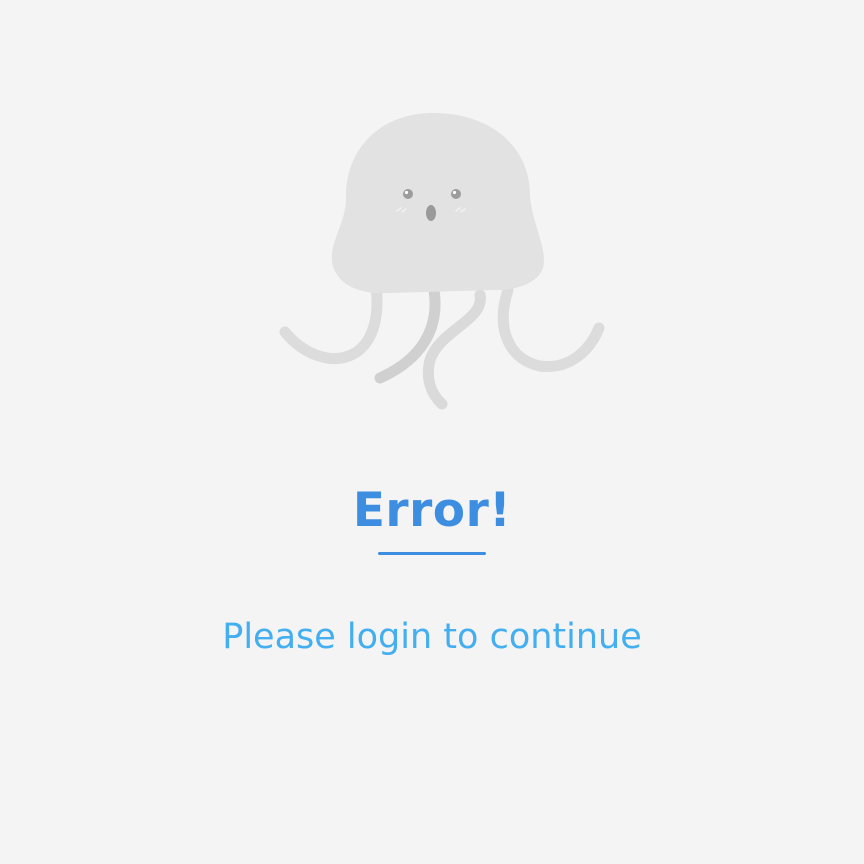  Describe the element at coordinates (432, 510) in the screenshot. I see `error-title: Error!` at that location.